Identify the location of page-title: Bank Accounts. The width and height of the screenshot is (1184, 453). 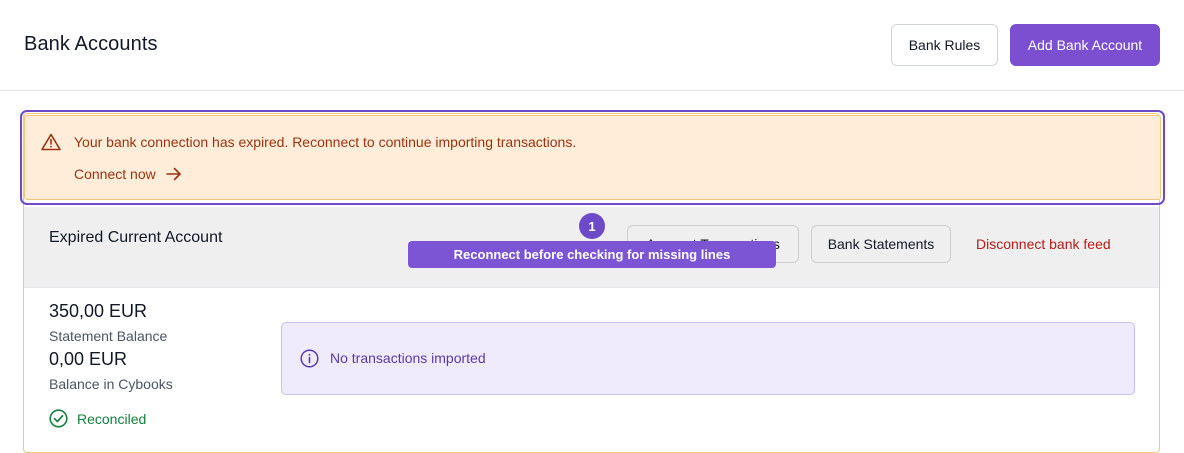
(91, 44).